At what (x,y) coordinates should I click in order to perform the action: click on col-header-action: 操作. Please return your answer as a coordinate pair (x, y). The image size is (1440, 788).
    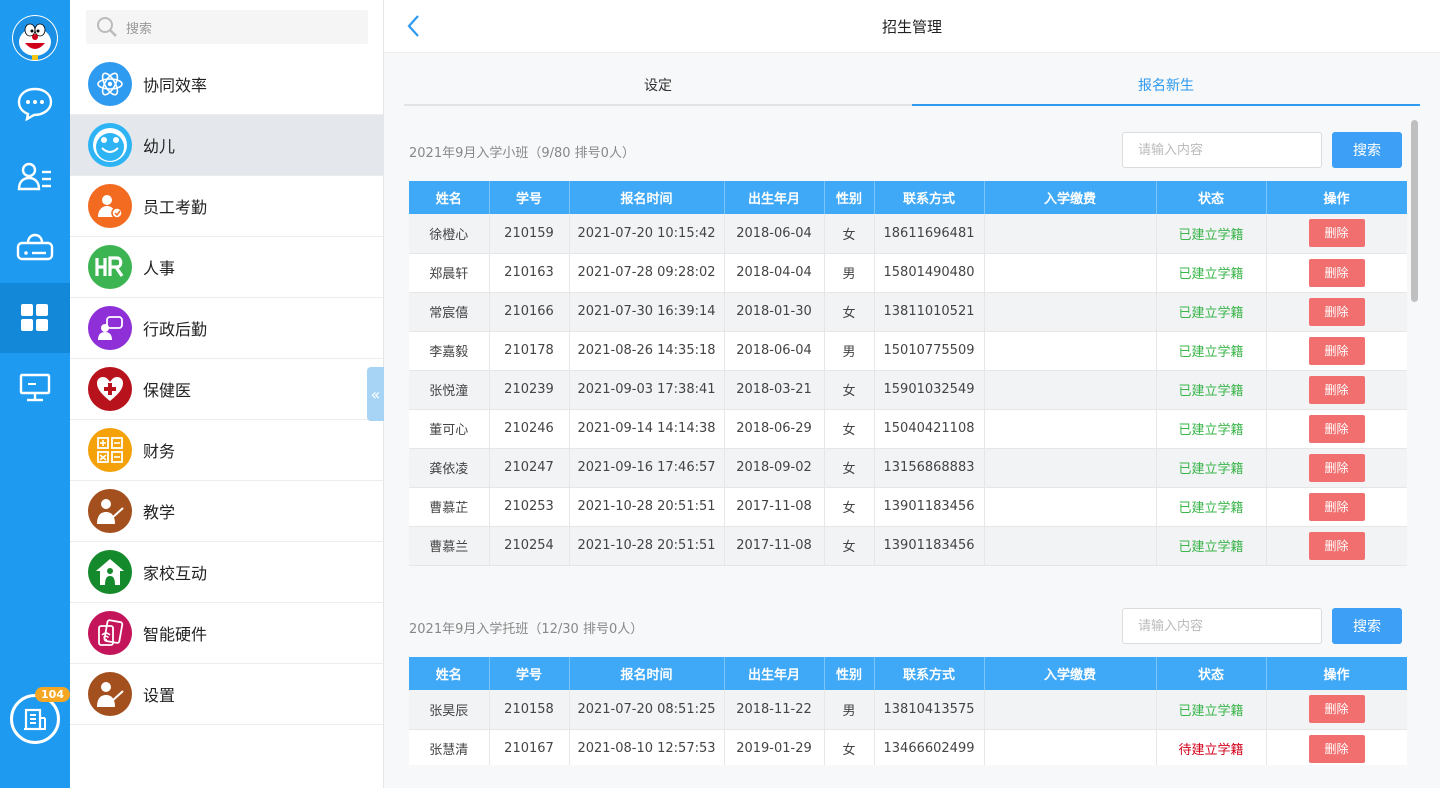
    Looking at the image, I should click on (1336, 197).